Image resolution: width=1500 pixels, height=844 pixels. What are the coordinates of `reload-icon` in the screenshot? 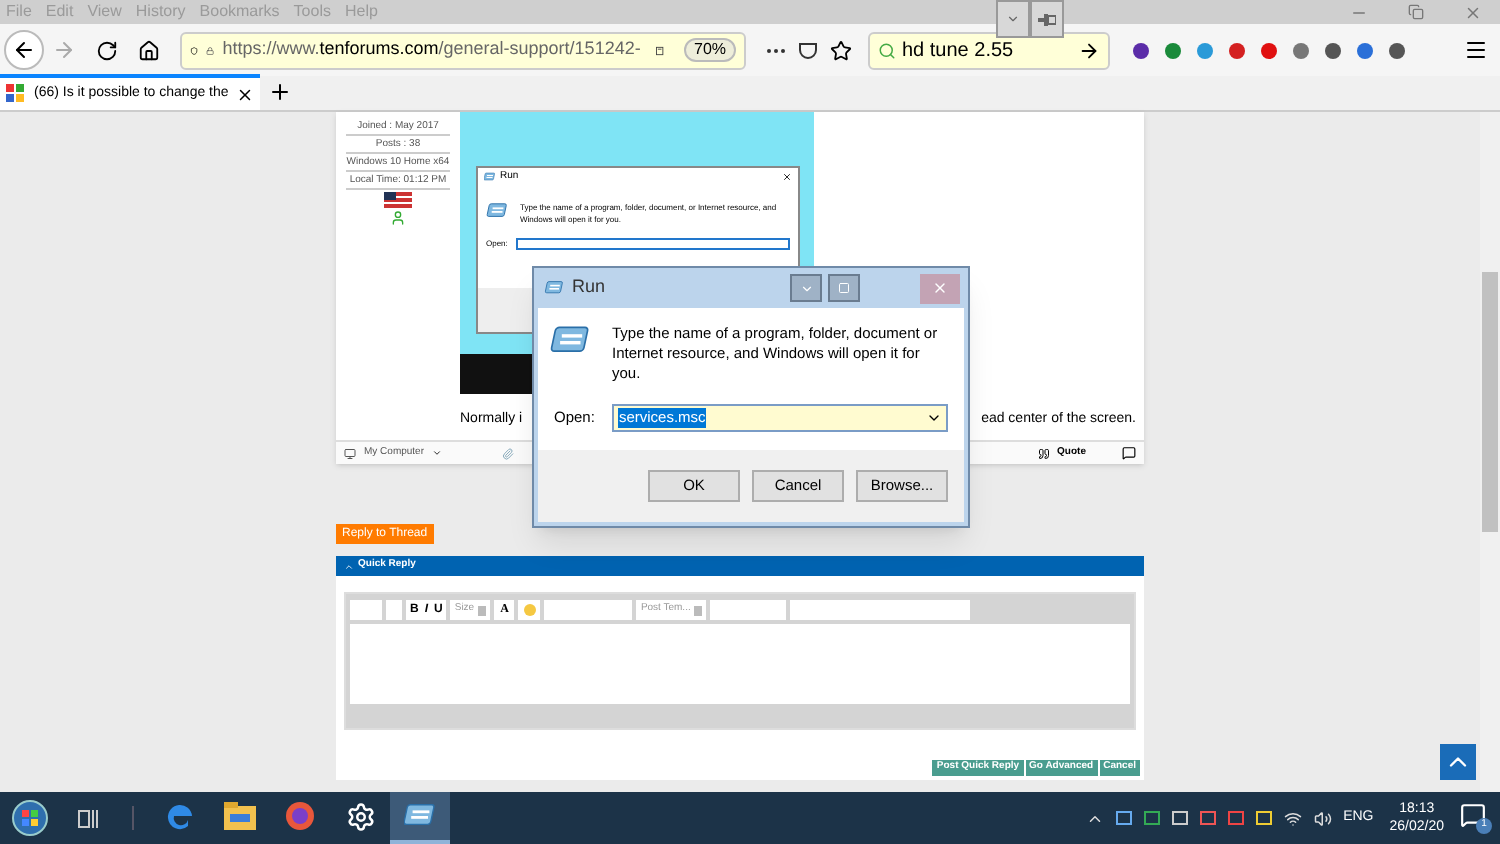 It's located at (107, 50).